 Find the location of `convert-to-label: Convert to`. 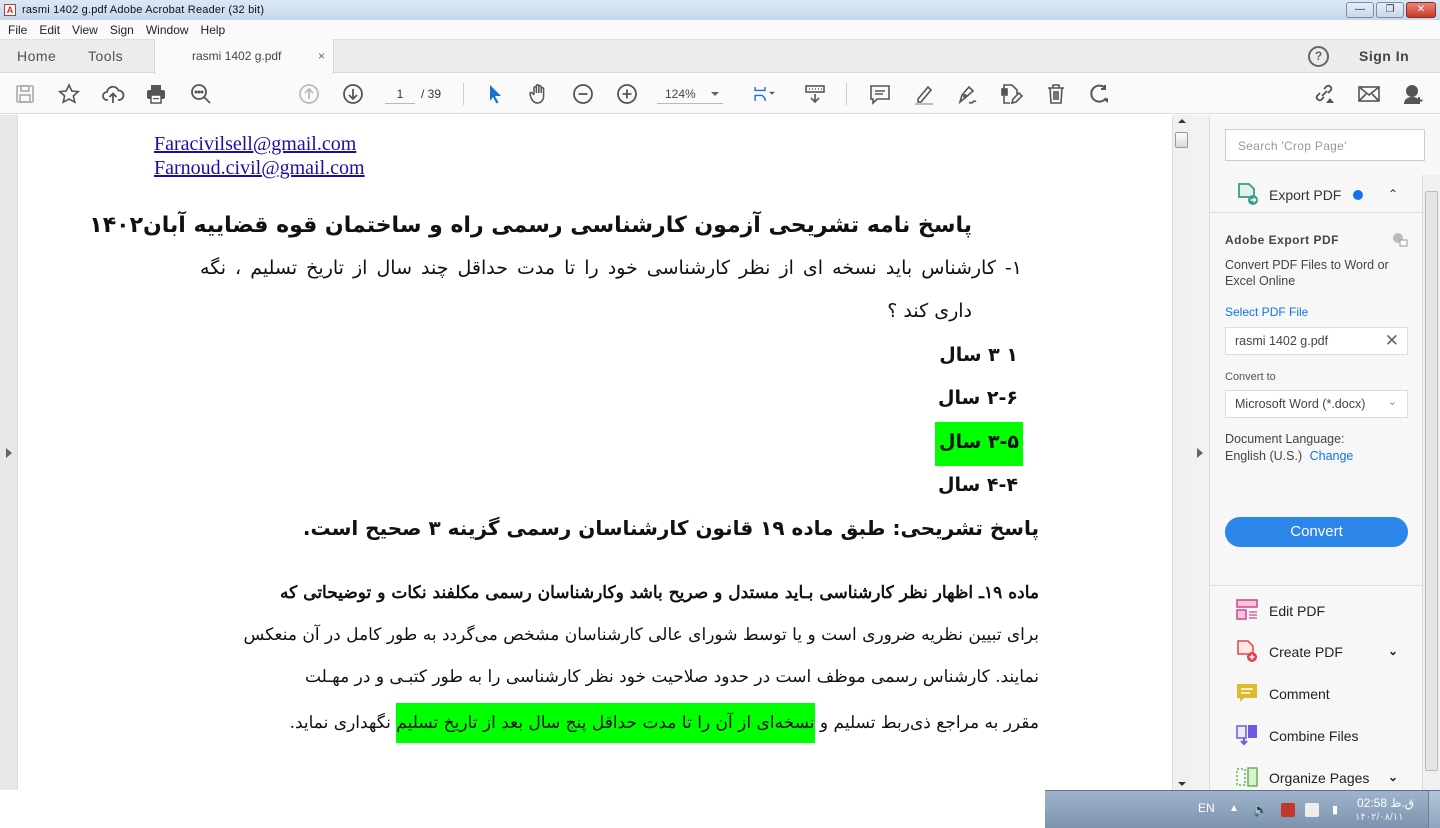

convert-to-label: Convert to is located at coordinates (1250, 377).